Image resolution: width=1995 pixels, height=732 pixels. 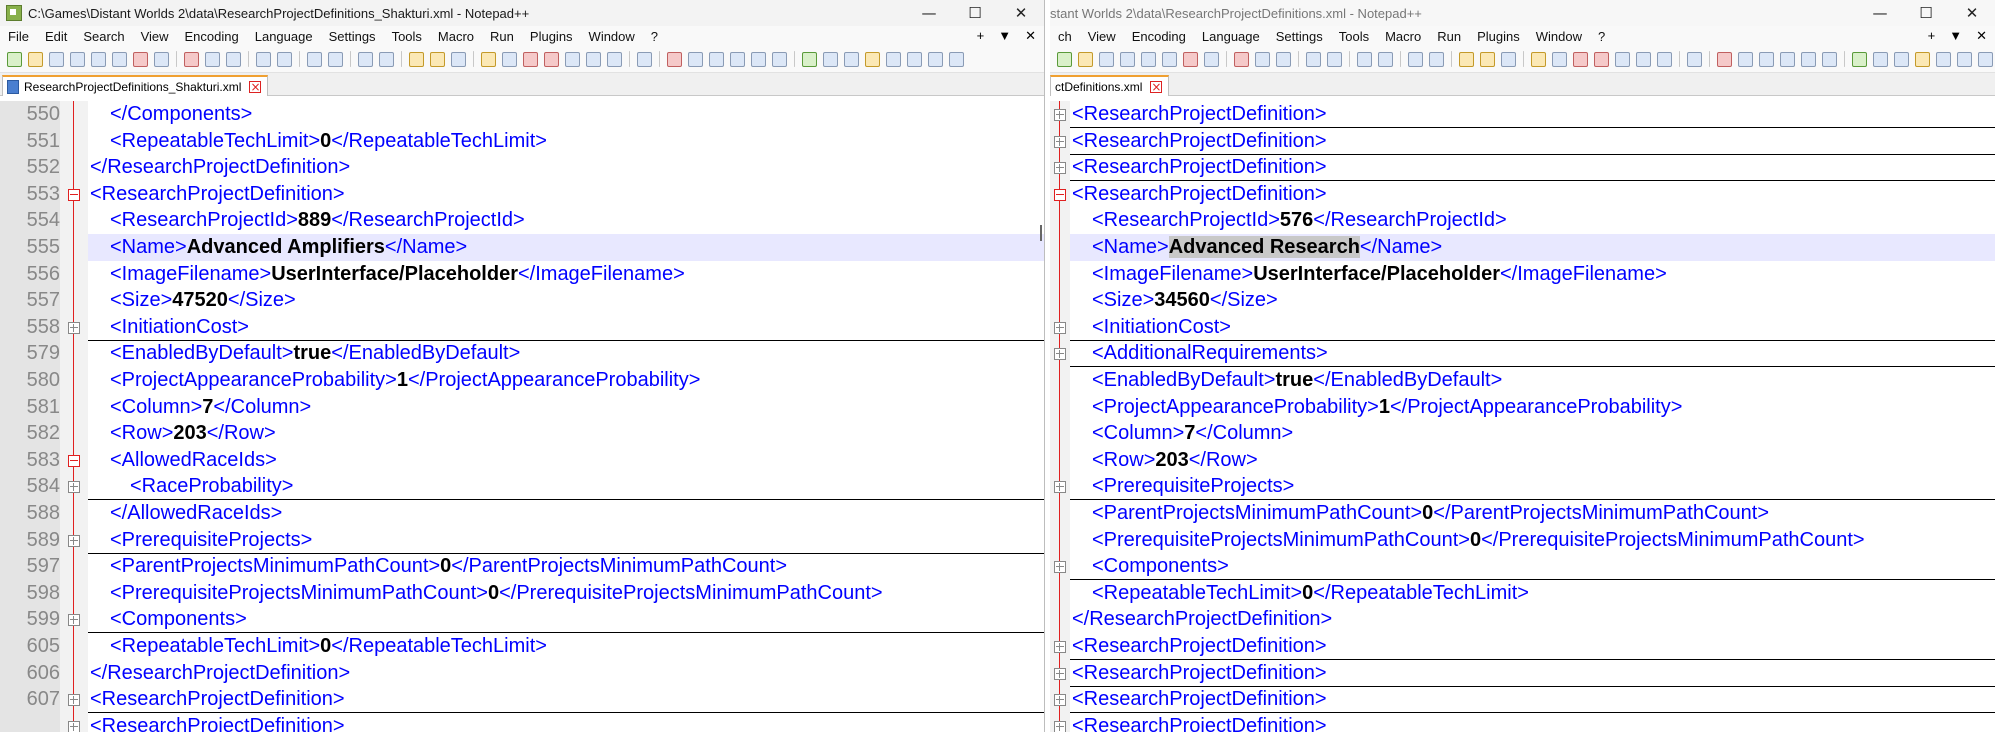 I want to click on code-line: 582 <Row>203</Row>, so click(x=522, y=434).